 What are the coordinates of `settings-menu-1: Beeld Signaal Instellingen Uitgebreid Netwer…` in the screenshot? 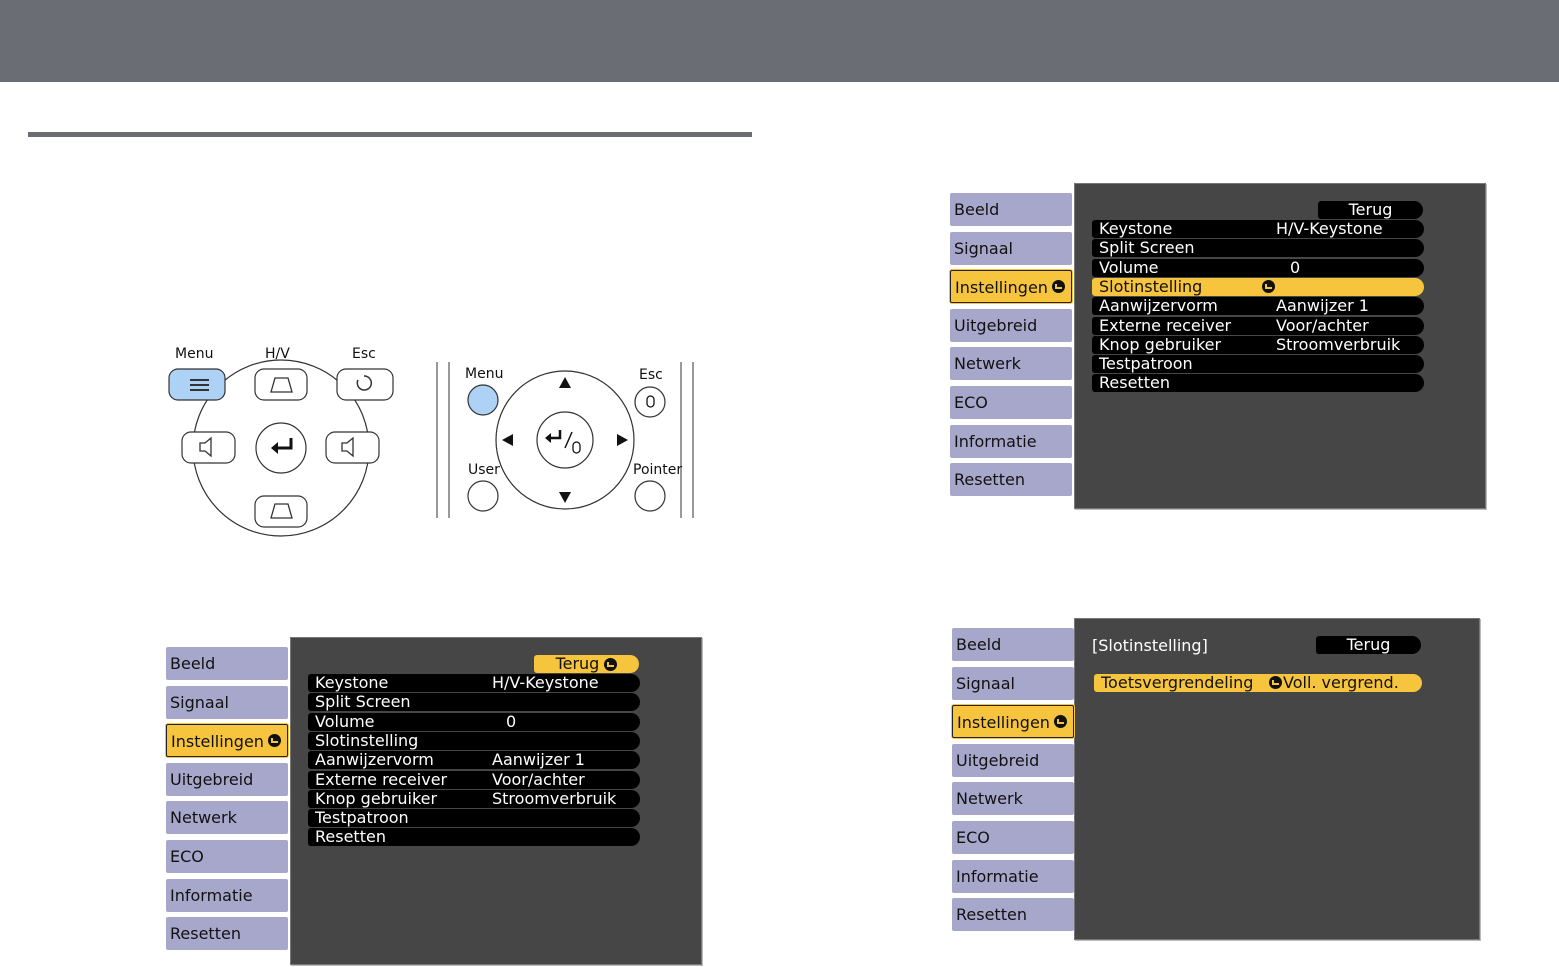 It's located at (434, 802).